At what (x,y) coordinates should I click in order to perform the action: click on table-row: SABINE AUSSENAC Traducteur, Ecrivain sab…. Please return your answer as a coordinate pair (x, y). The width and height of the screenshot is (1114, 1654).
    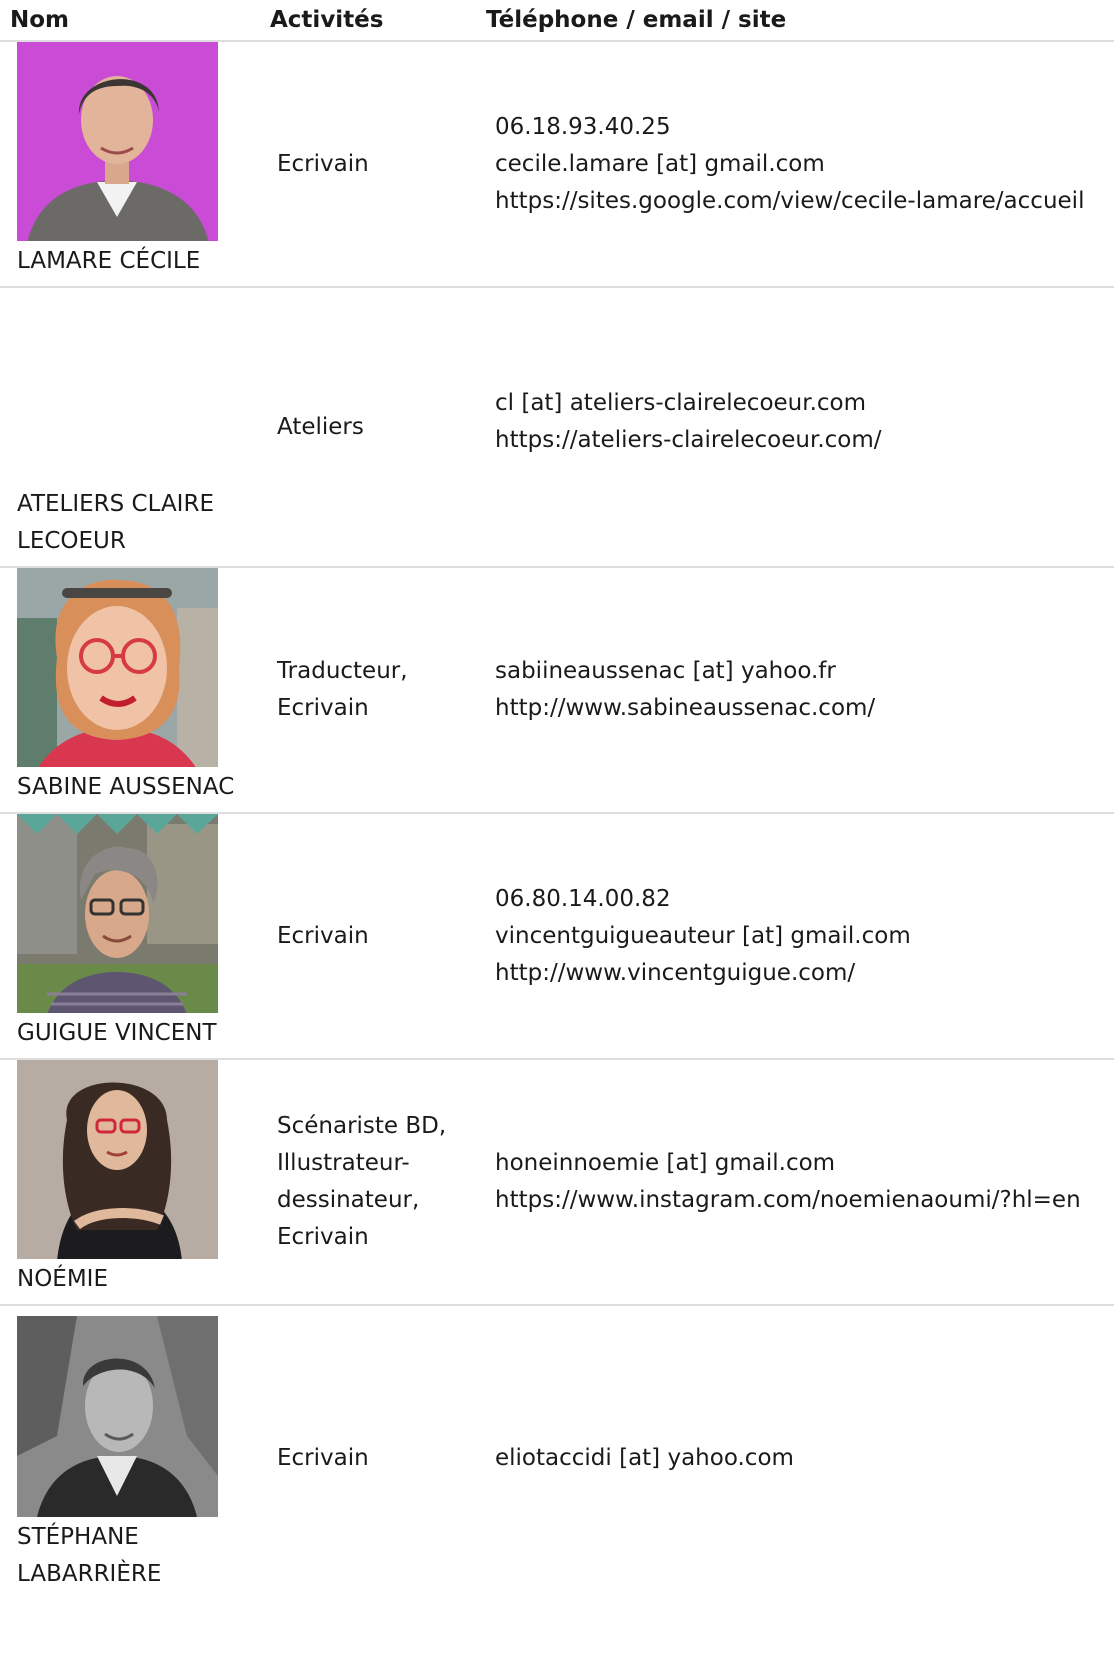
    Looking at the image, I should click on (557, 691).